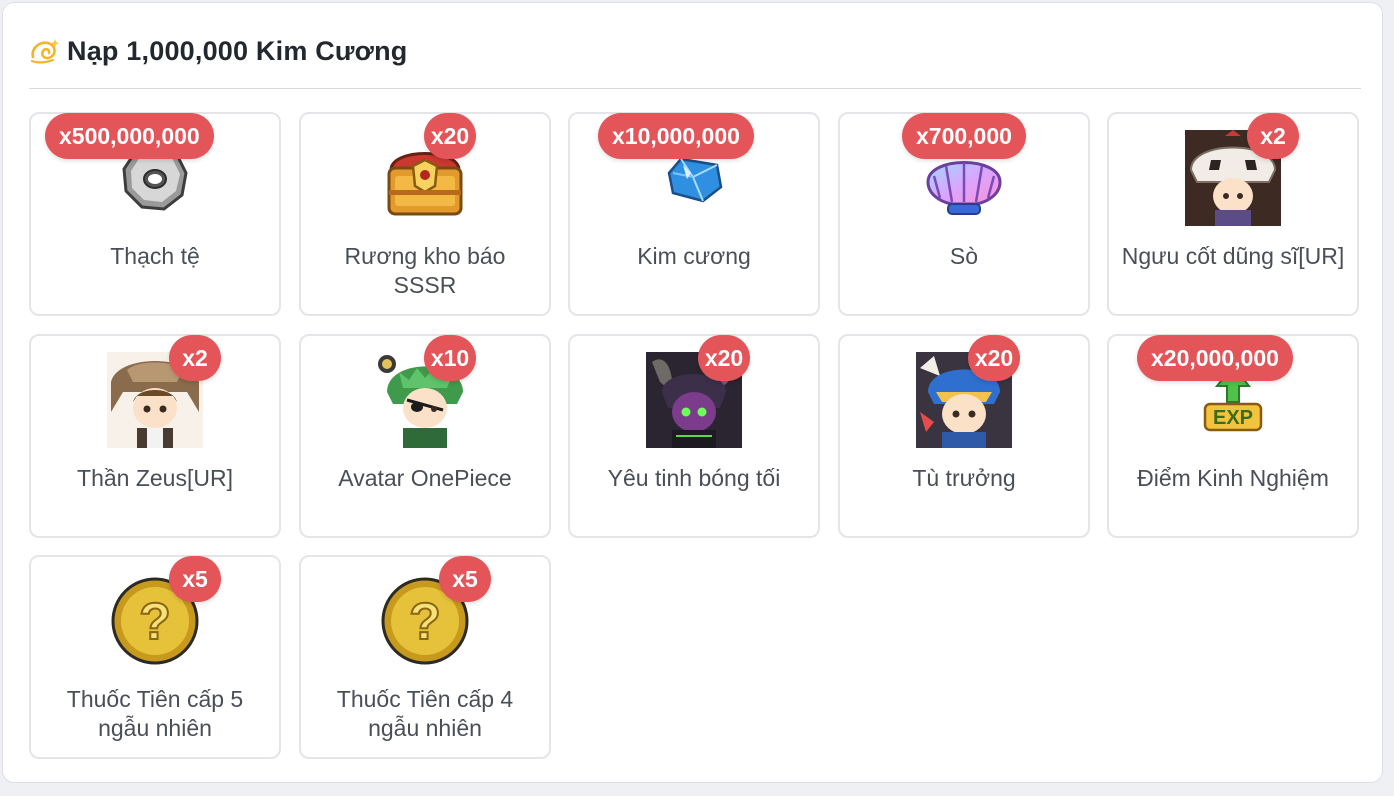  What do you see at coordinates (45, 51) in the screenshot?
I see `dizzy-icon` at bounding box center [45, 51].